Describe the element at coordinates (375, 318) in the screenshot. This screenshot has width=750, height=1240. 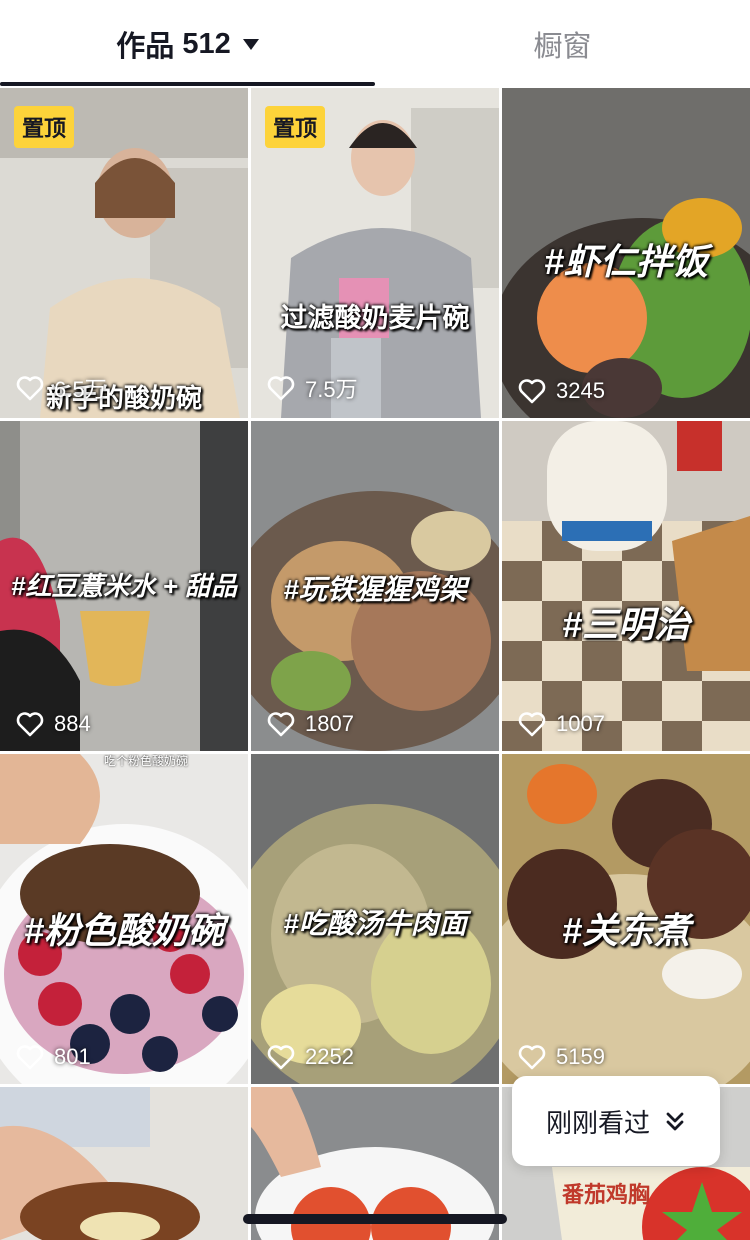
I see `video-caption: 过滤酸奶麦片碗` at that location.